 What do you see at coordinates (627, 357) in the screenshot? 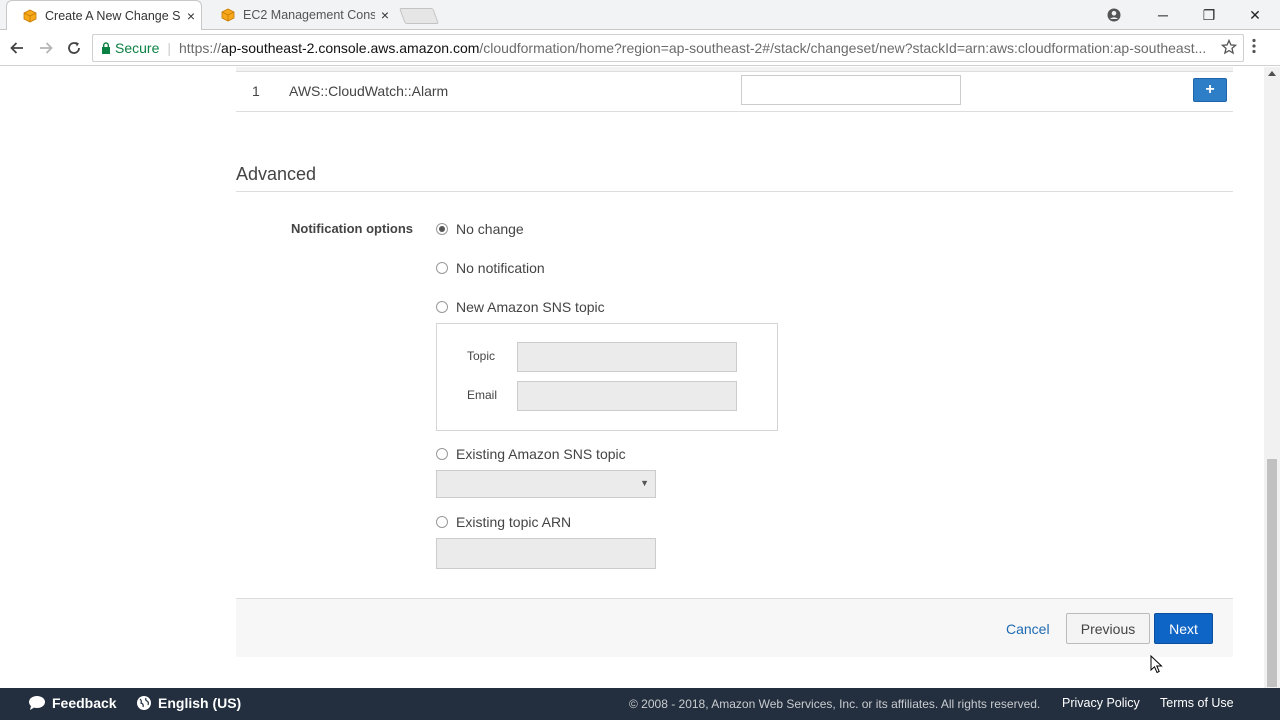
I see `topic-input` at bounding box center [627, 357].